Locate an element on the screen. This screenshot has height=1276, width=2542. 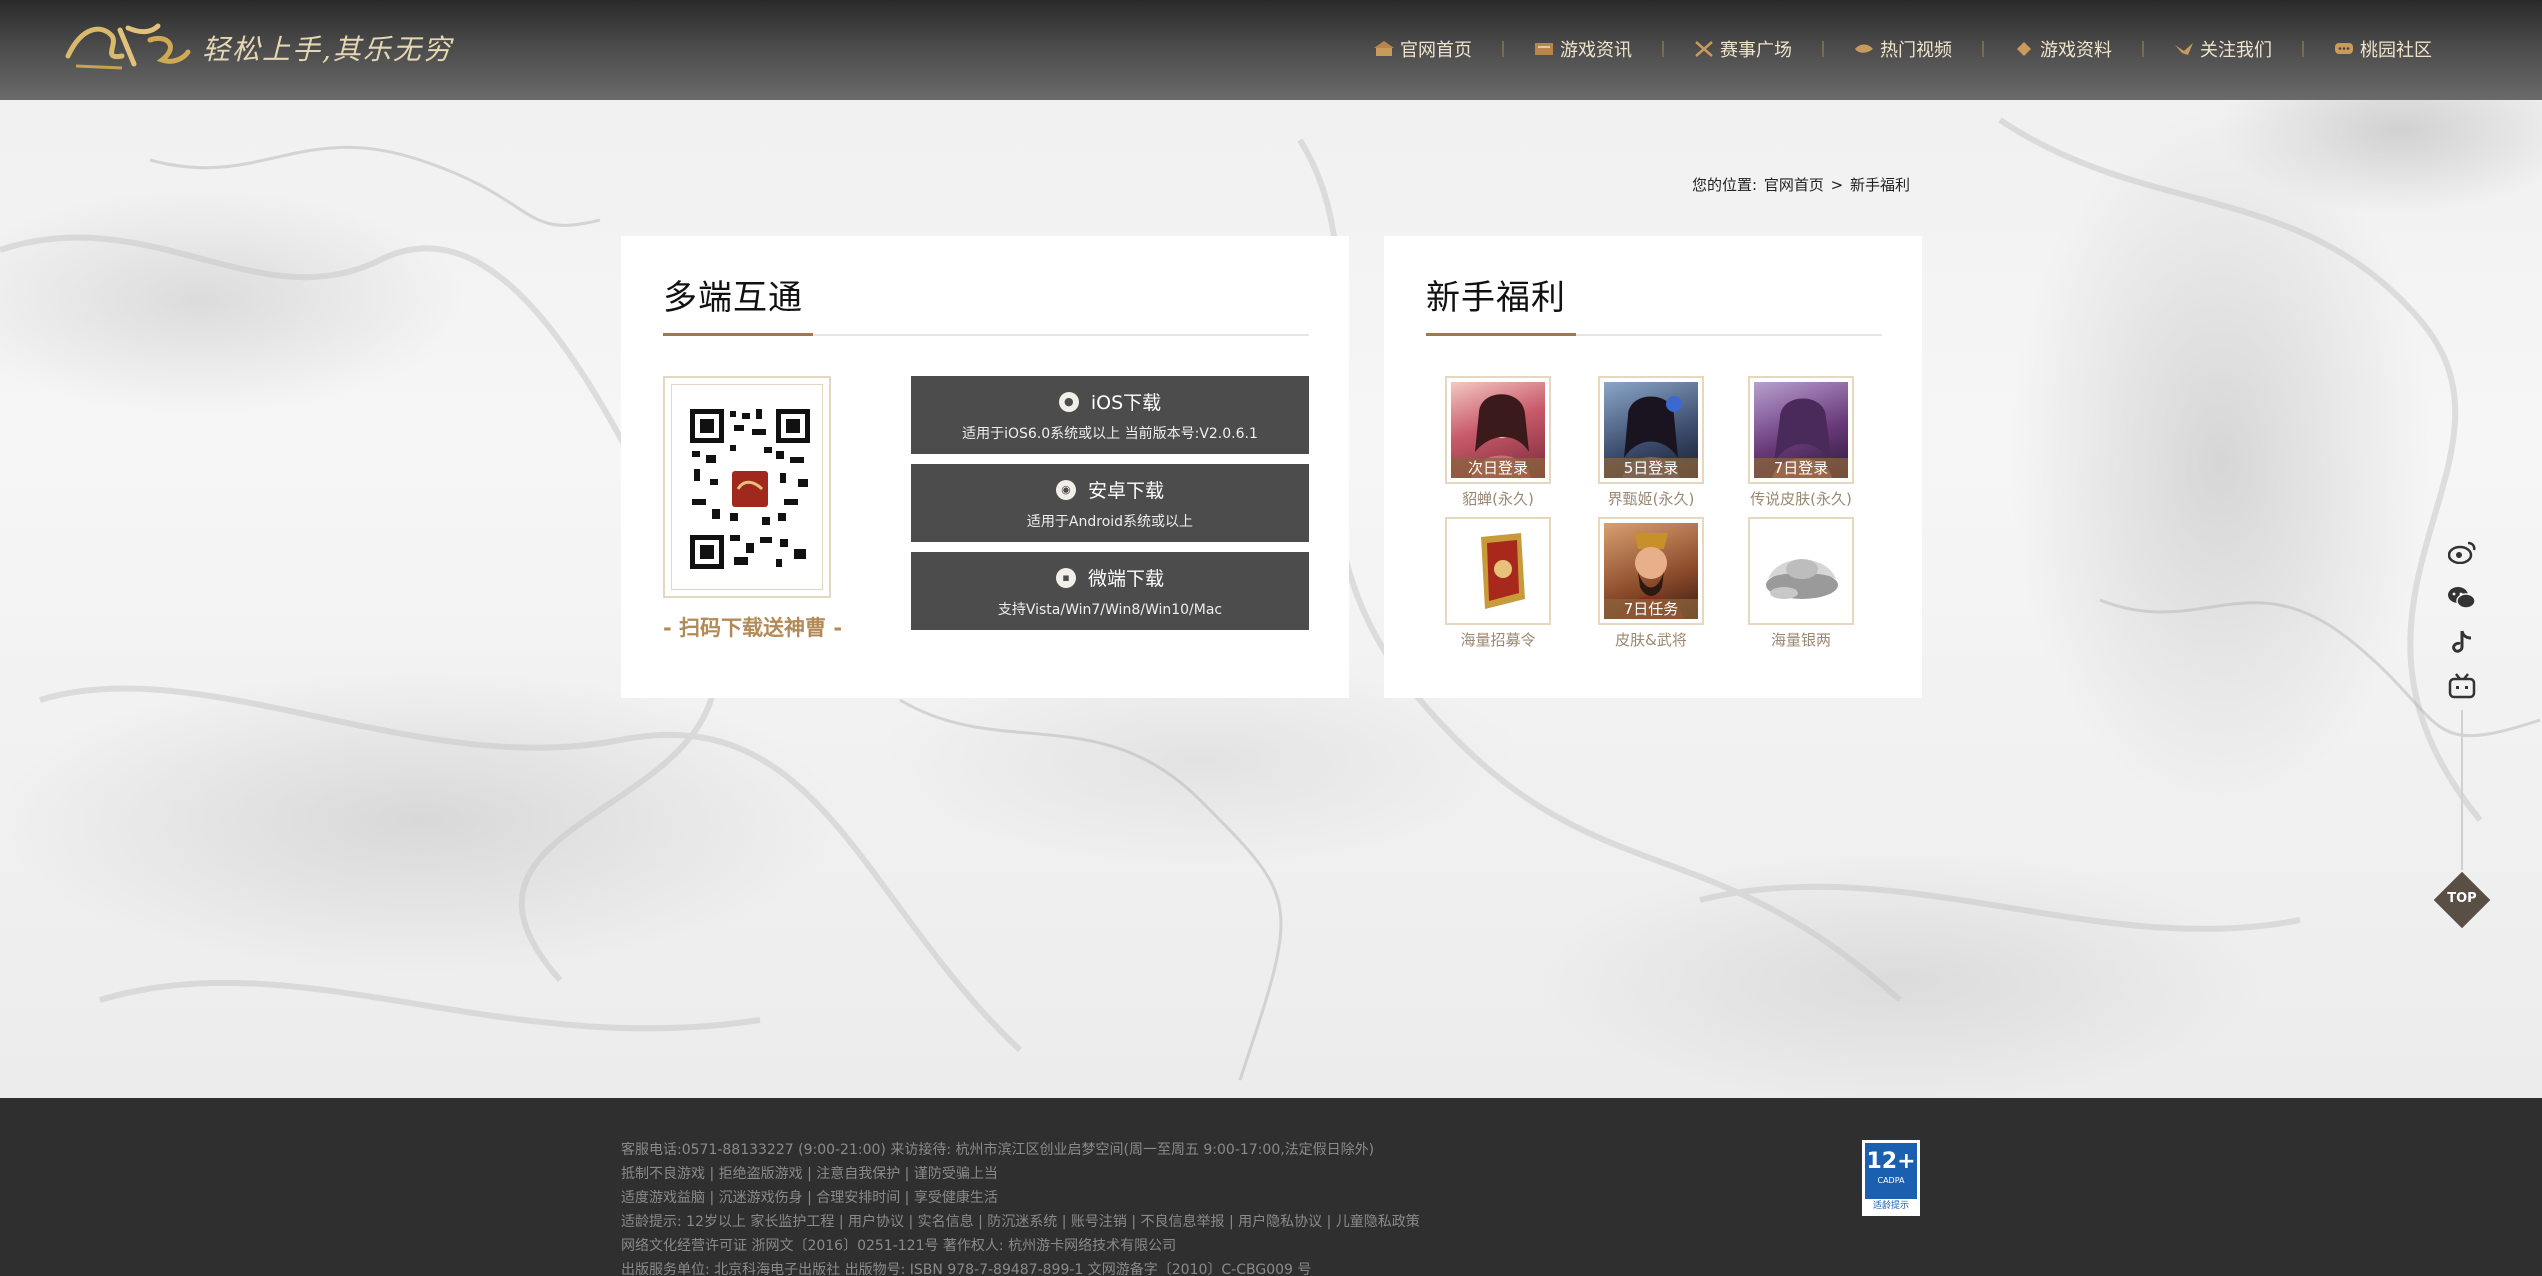
reward-tag: 7日登录 is located at coordinates (1801, 468).